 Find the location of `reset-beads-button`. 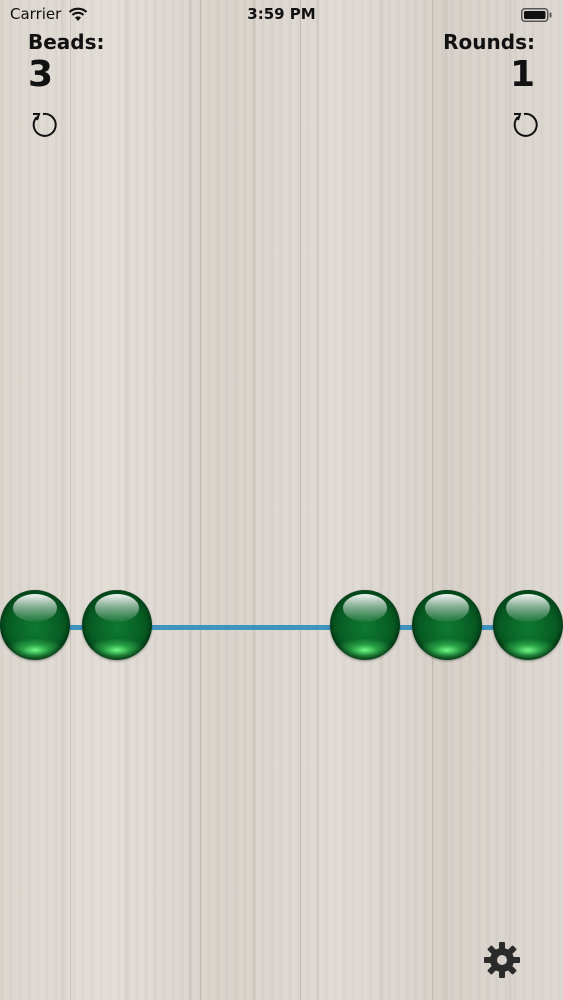

reset-beads-button is located at coordinates (43, 125).